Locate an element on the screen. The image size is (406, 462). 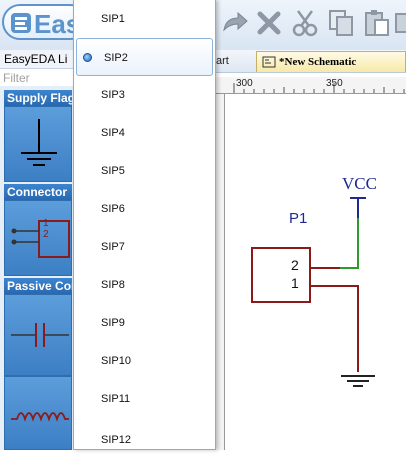
capacitor-symbol-icon is located at coordinates (40, 335).